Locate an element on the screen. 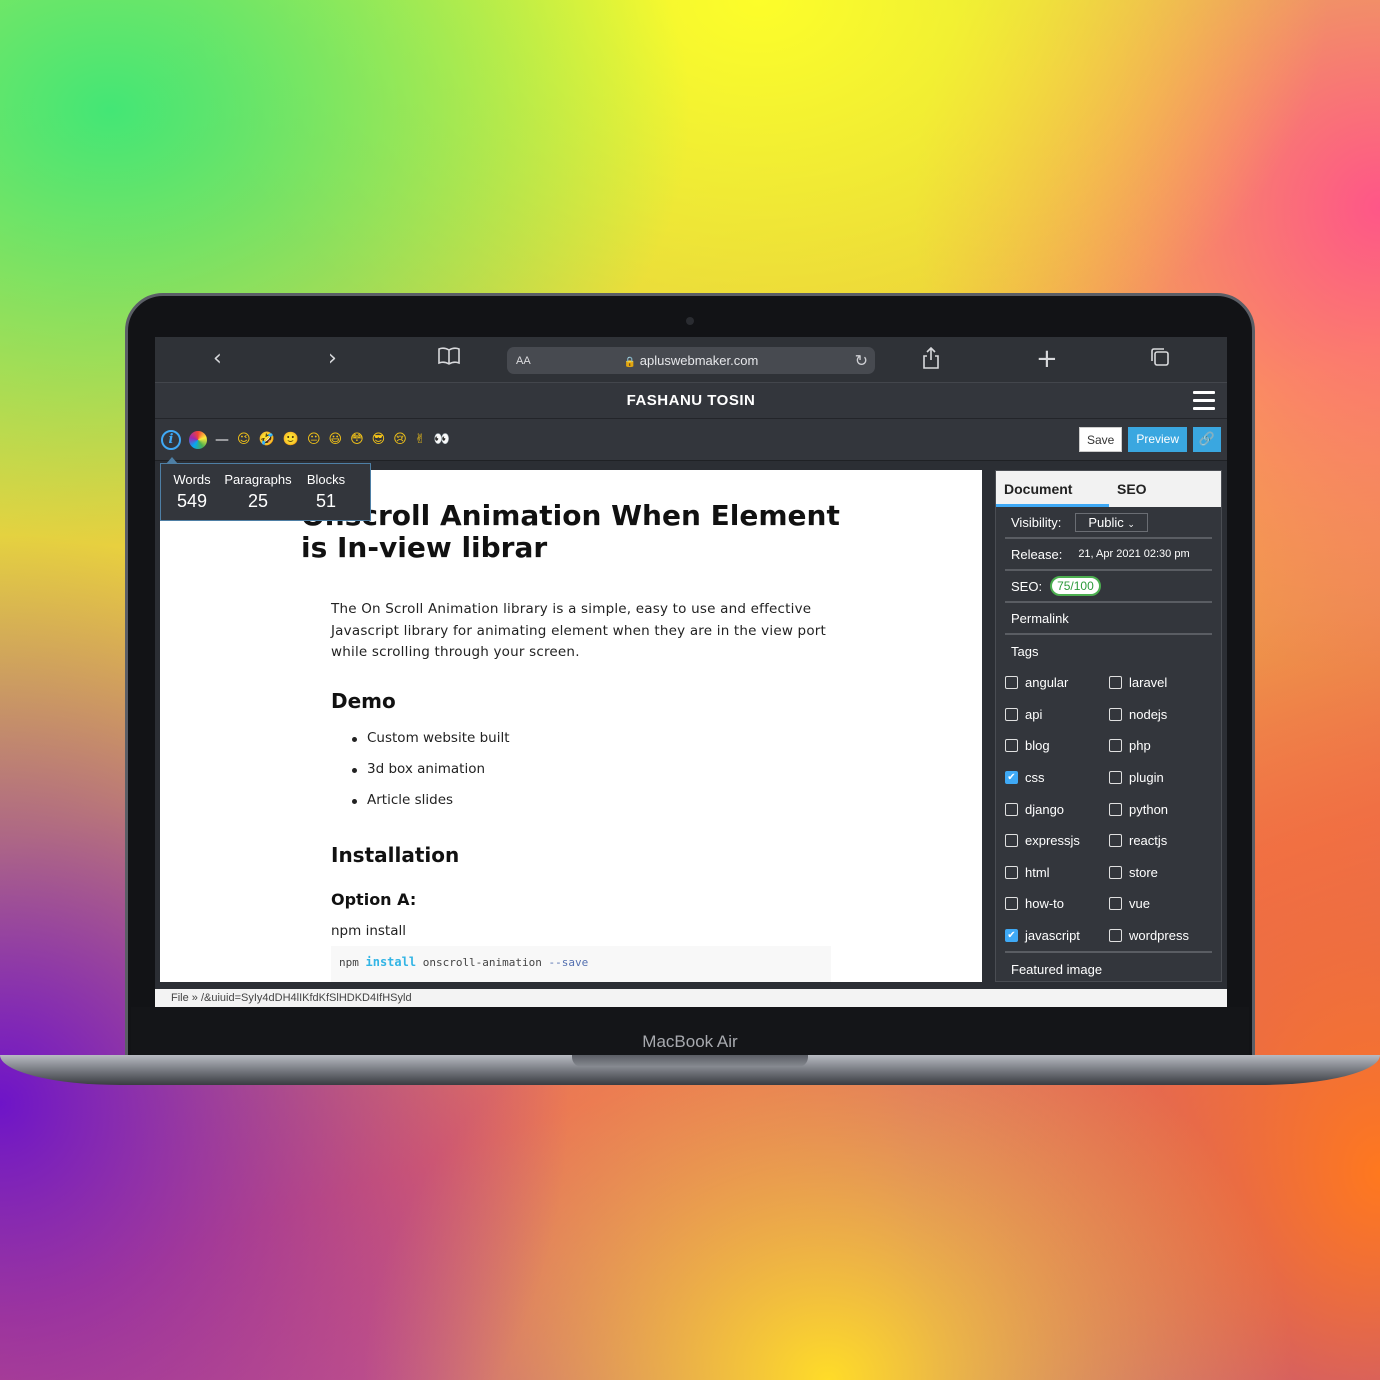 Image resolution: width=1380 pixels, height=1380 pixels. browser-toolbar: ‹ › AA 🔒 apluswebmaker.com ↻ + is located at coordinates (691, 360).